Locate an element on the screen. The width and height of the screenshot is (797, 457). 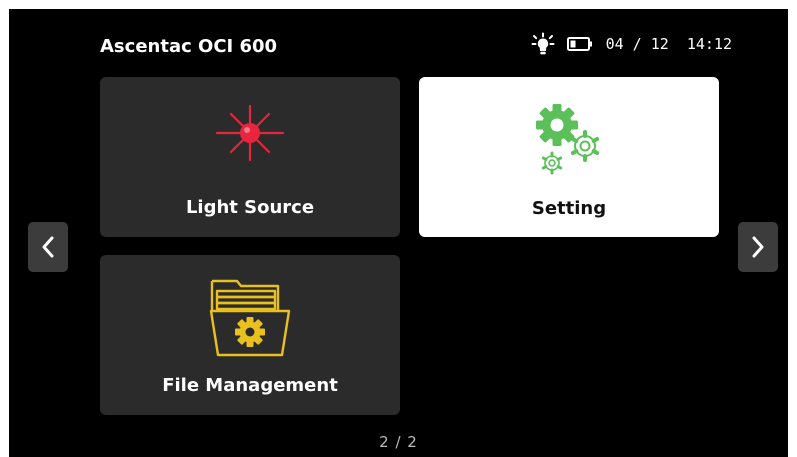
folder-gear-icon is located at coordinates (250, 318).